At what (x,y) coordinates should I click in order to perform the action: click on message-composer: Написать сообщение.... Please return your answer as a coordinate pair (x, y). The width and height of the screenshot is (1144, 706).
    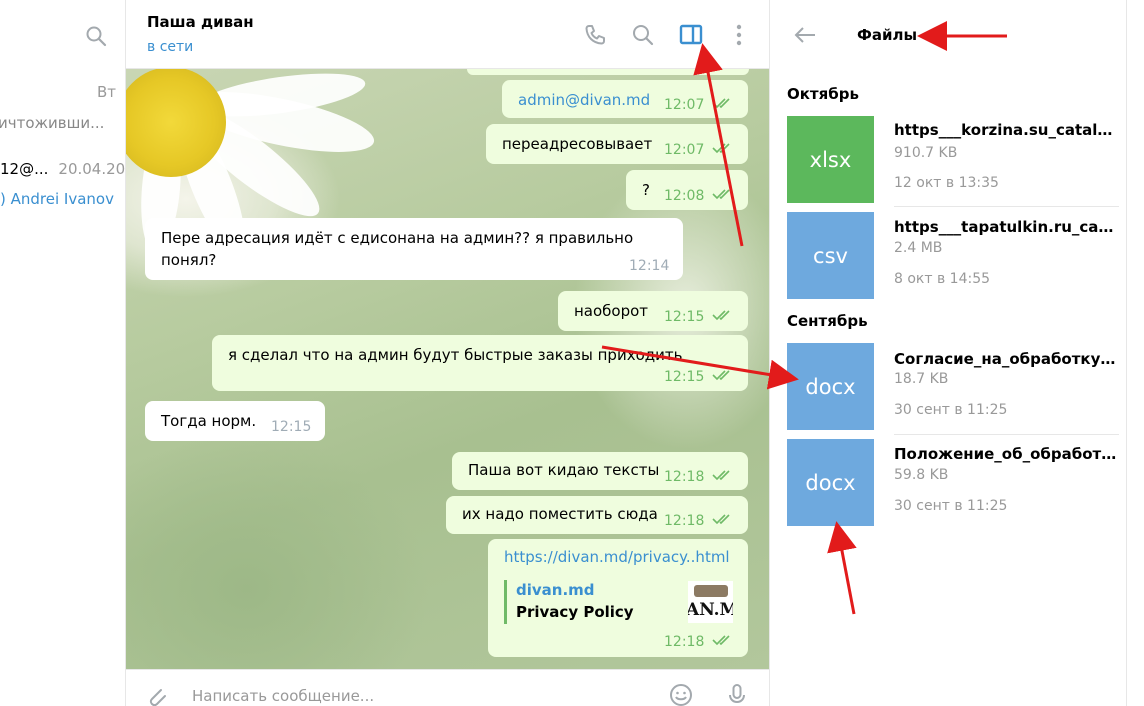
    Looking at the image, I should click on (447, 687).